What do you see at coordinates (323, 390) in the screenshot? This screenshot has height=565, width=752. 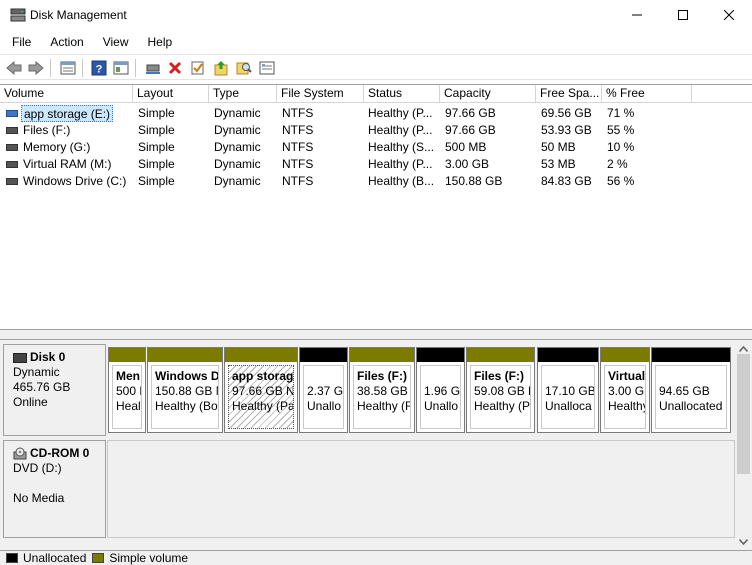 I see `partition-unallocated: 2.37 GI Unallo` at bounding box center [323, 390].